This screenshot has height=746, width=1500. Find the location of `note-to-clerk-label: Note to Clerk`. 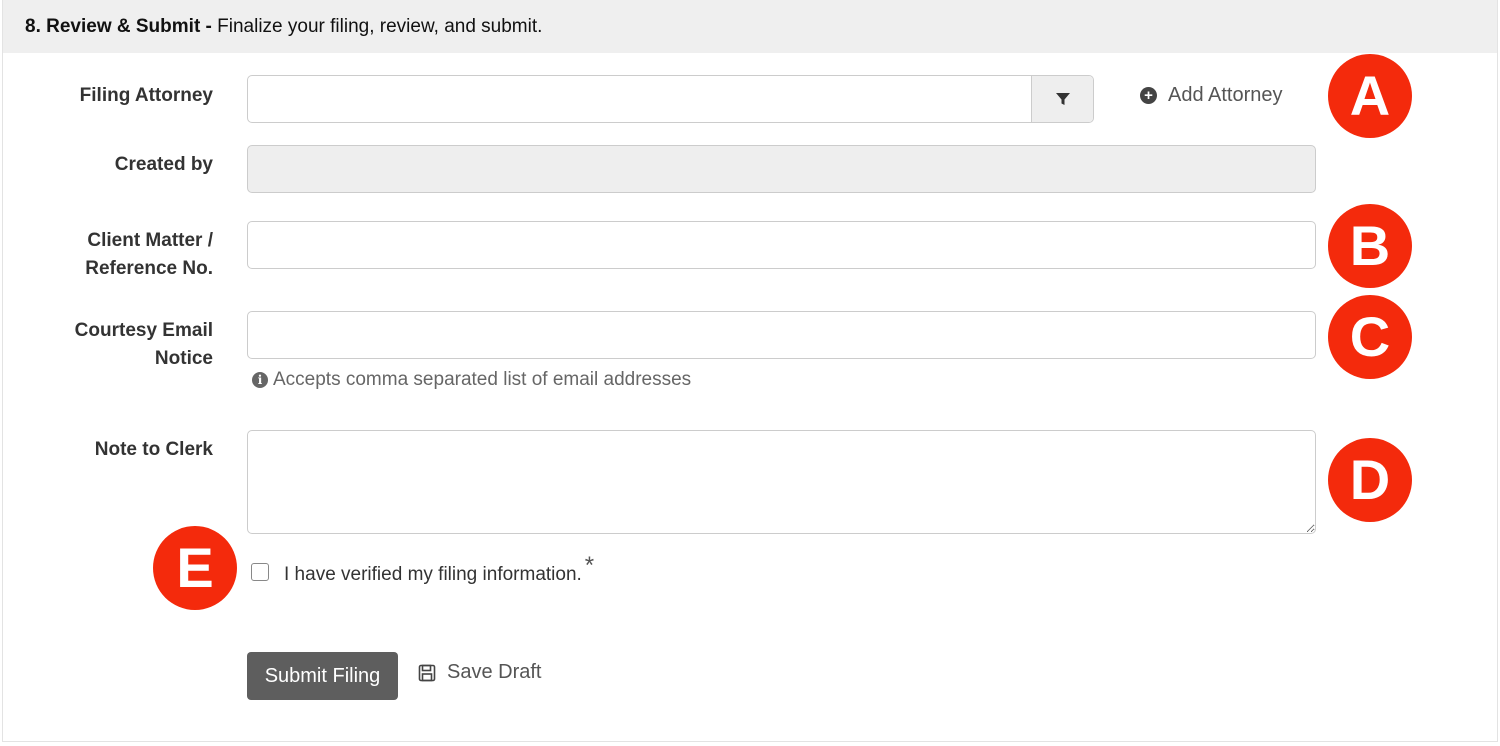

note-to-clerk-label: Note to Clerk is located at coordinates (153, 449).